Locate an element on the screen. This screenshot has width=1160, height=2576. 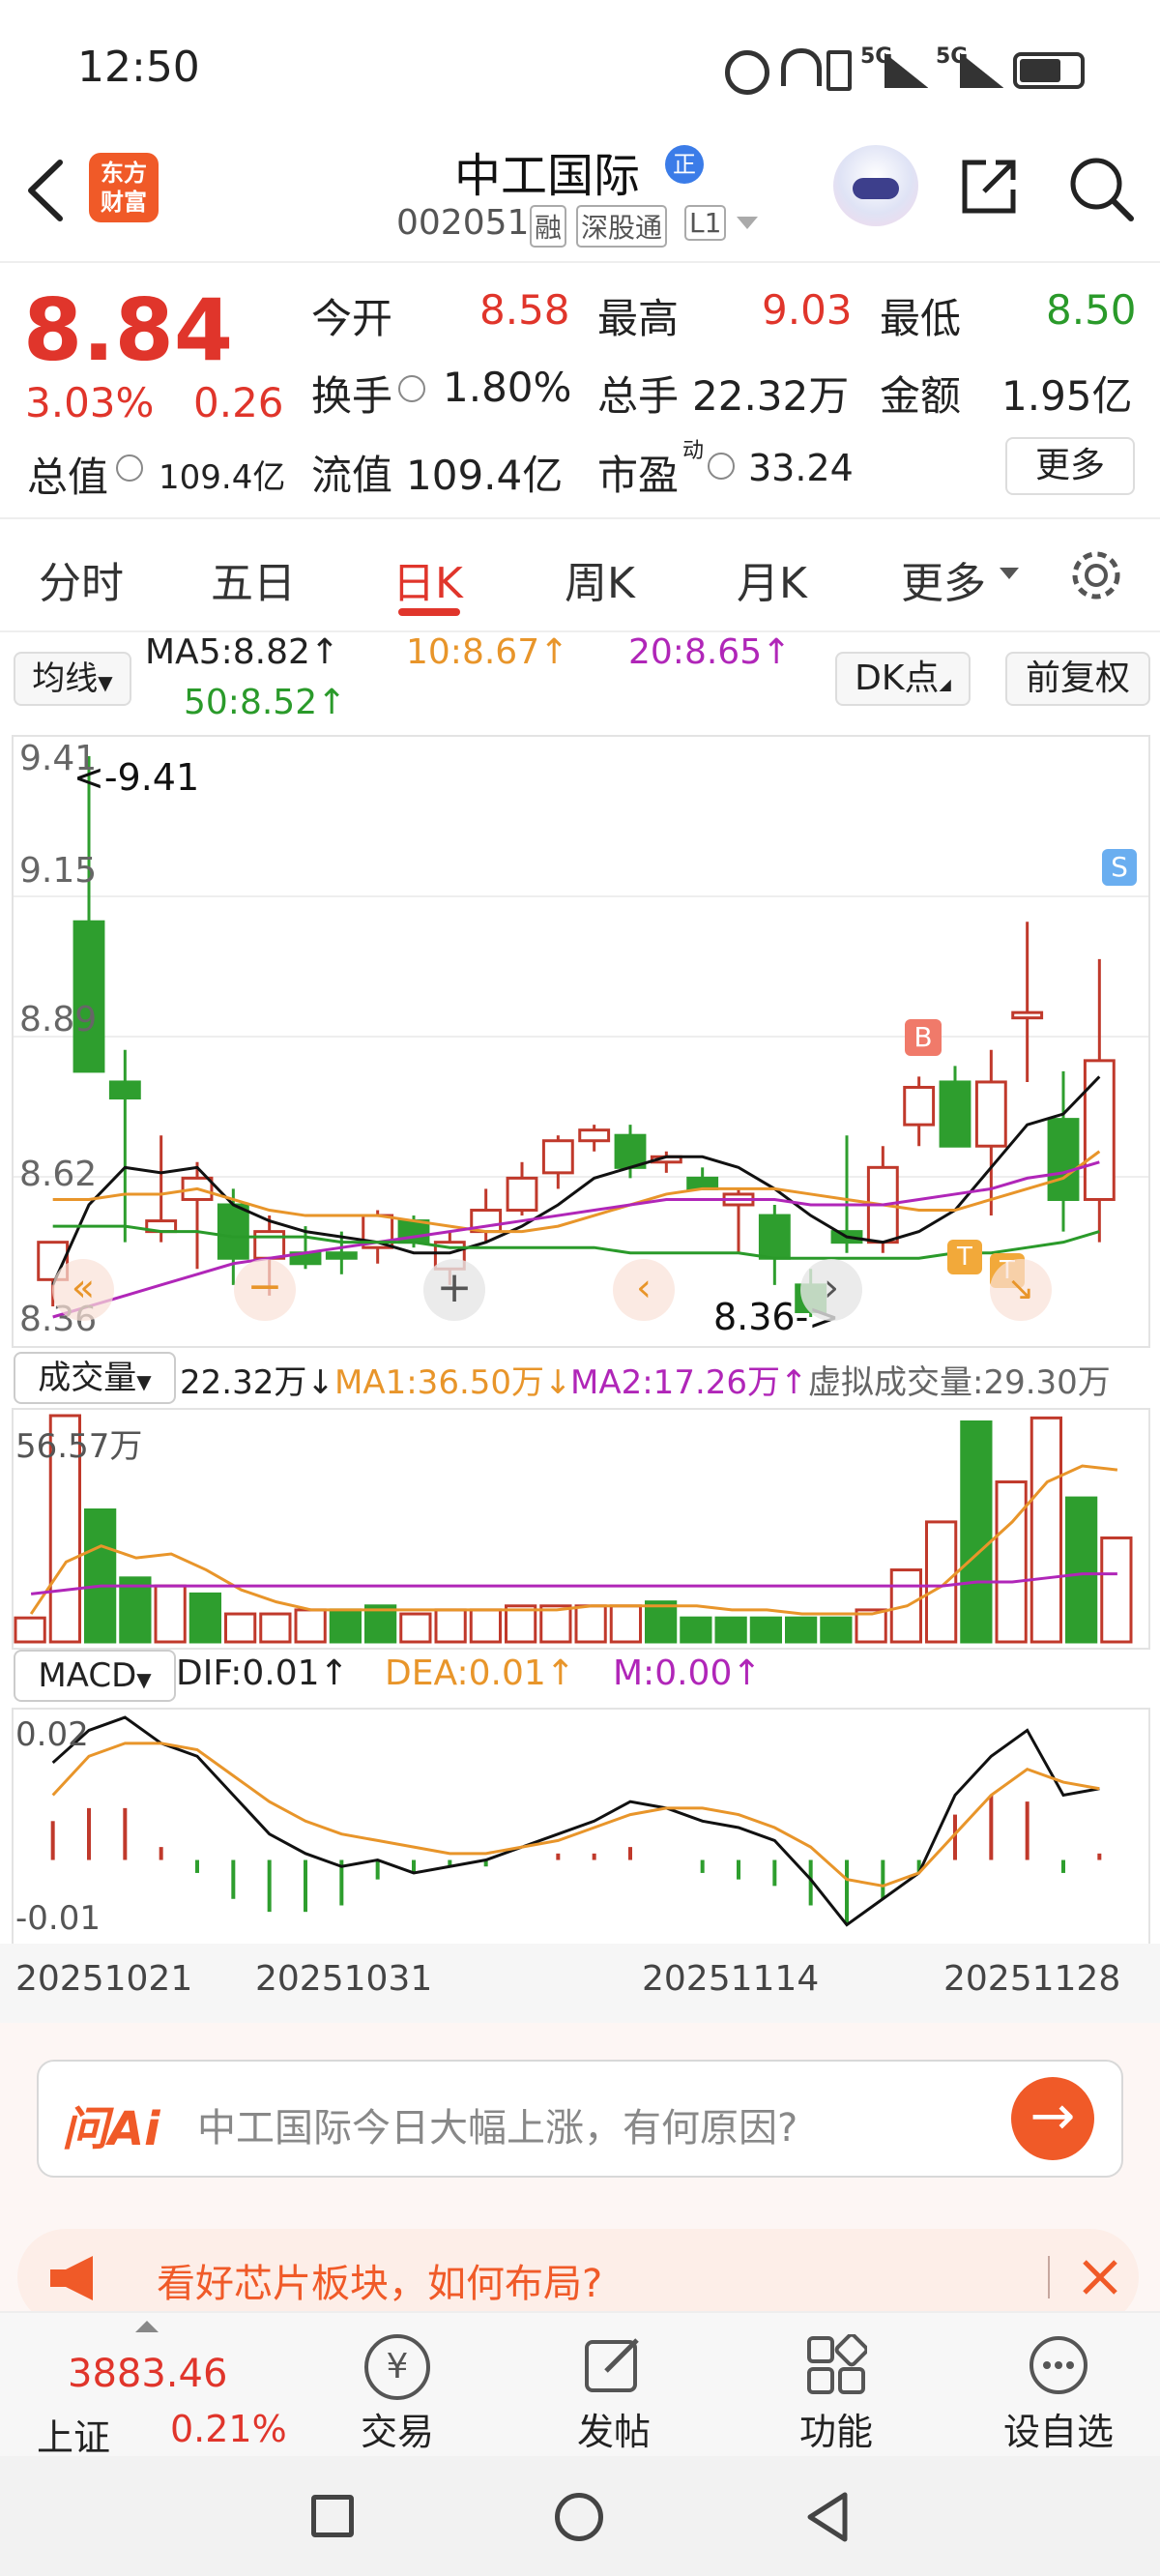
scroll-left-icon: ‹ is located at coordinates (644, 1290).